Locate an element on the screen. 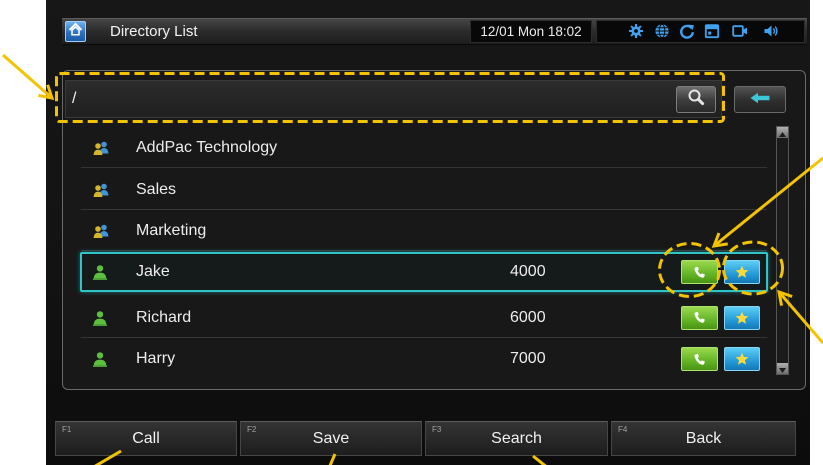 The image size is (823, 465). search-input: / is located at coordinates (393, 99).